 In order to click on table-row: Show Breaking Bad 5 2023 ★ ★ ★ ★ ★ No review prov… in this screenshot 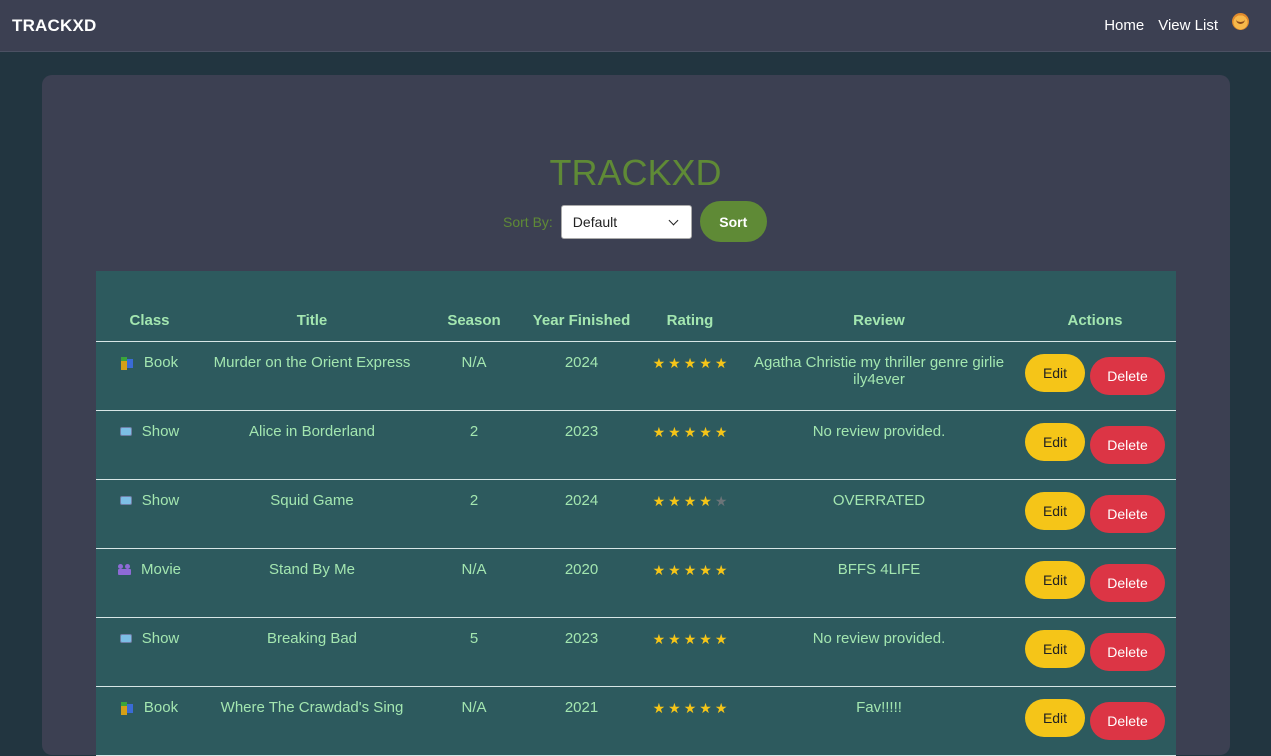, I will do `click(636, 652)`.